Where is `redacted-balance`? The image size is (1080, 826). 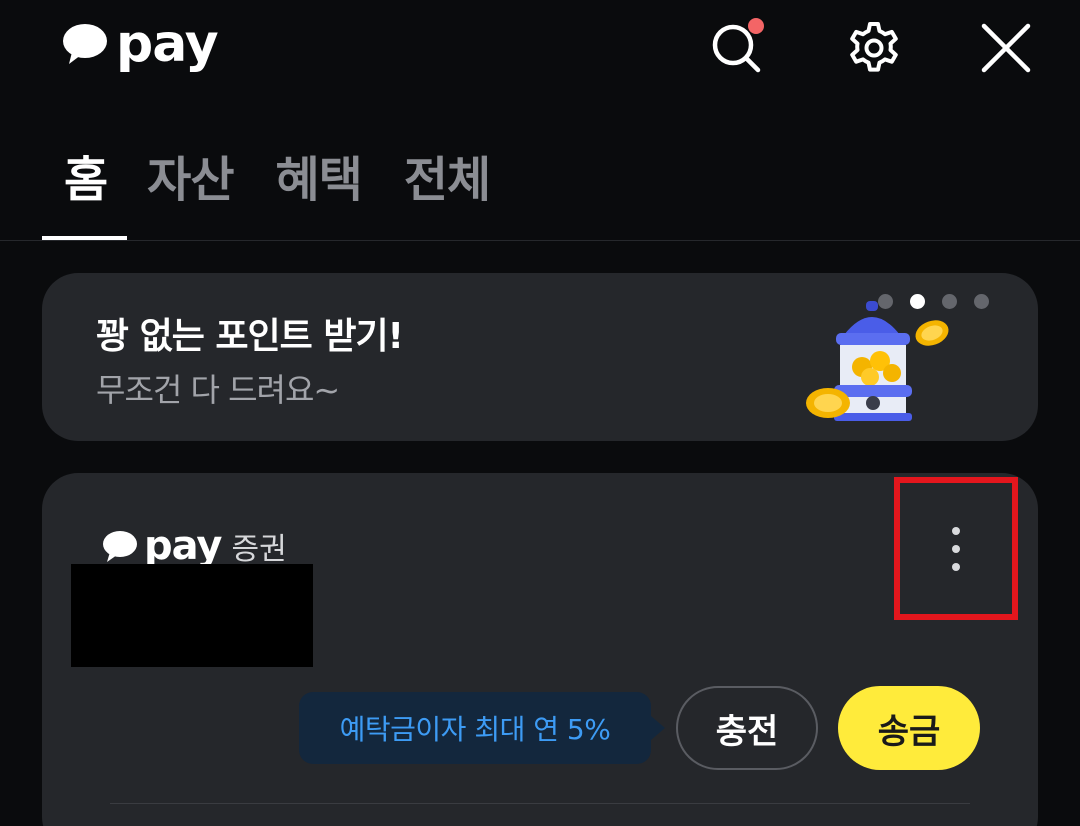
redacted-balance is located at coordinates (192, 615).